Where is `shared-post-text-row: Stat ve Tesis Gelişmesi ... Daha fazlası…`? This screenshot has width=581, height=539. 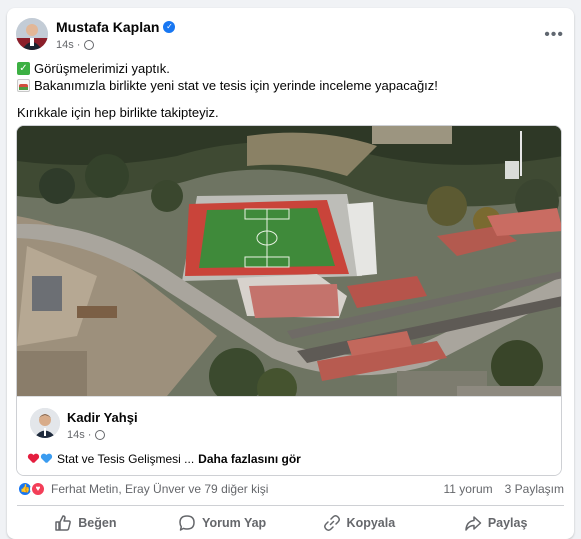 shared-post-text-row: Stat ve Tesis Gelişmesi ... Daha fazlası… is located at coordinates (164, 459).